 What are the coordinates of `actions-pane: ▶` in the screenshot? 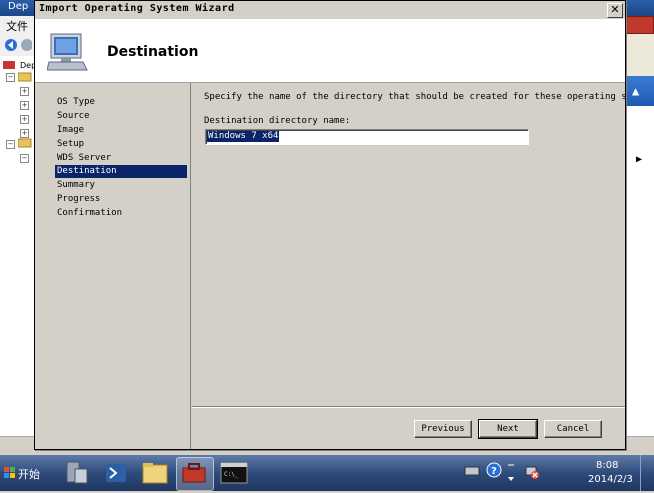 It's located at (638, 271).